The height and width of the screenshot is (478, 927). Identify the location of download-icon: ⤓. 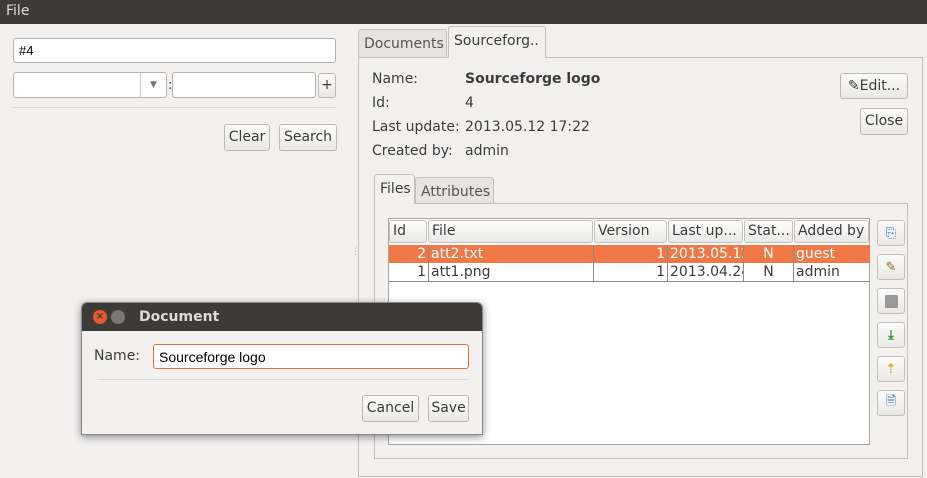
(891, 335).